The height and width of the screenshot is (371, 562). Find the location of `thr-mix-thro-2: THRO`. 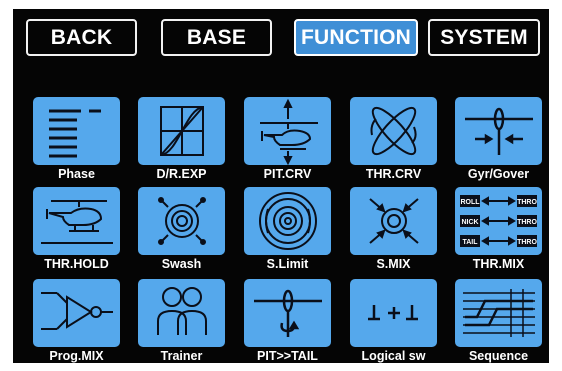

thr-mix-thro-2: THRO is located at coordinates (527, 222).